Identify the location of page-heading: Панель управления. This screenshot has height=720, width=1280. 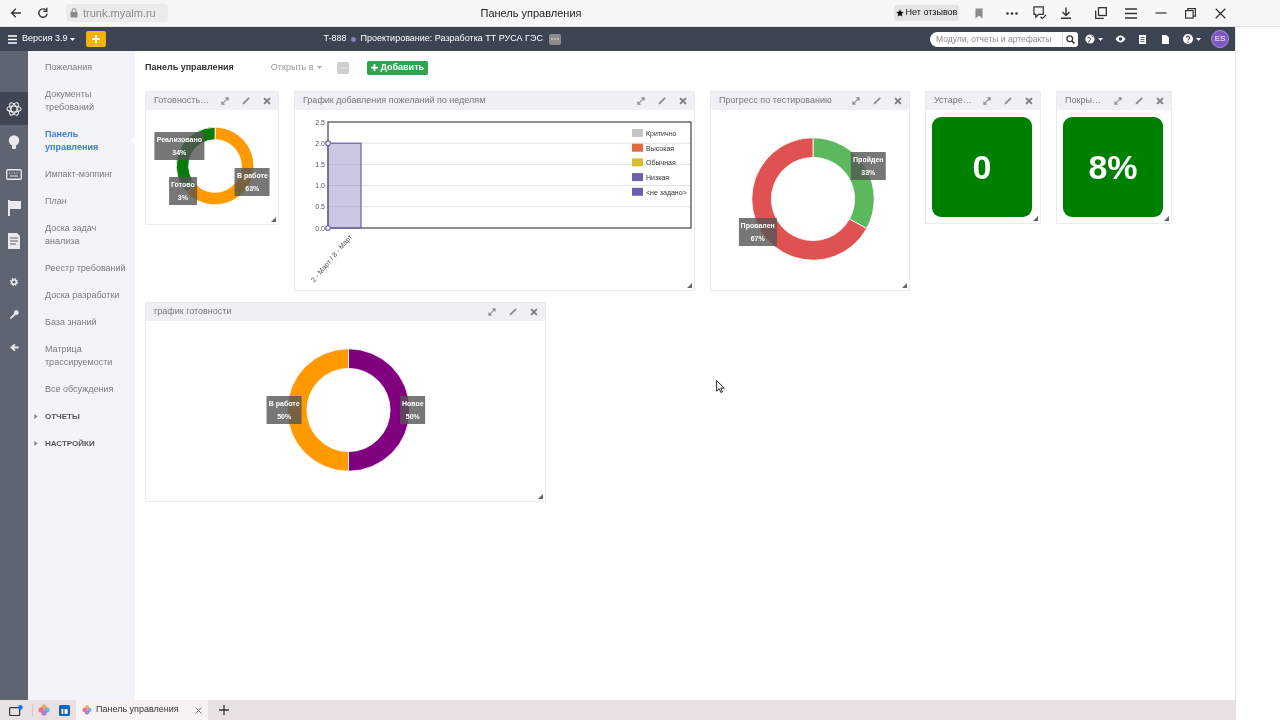
(189, 67).